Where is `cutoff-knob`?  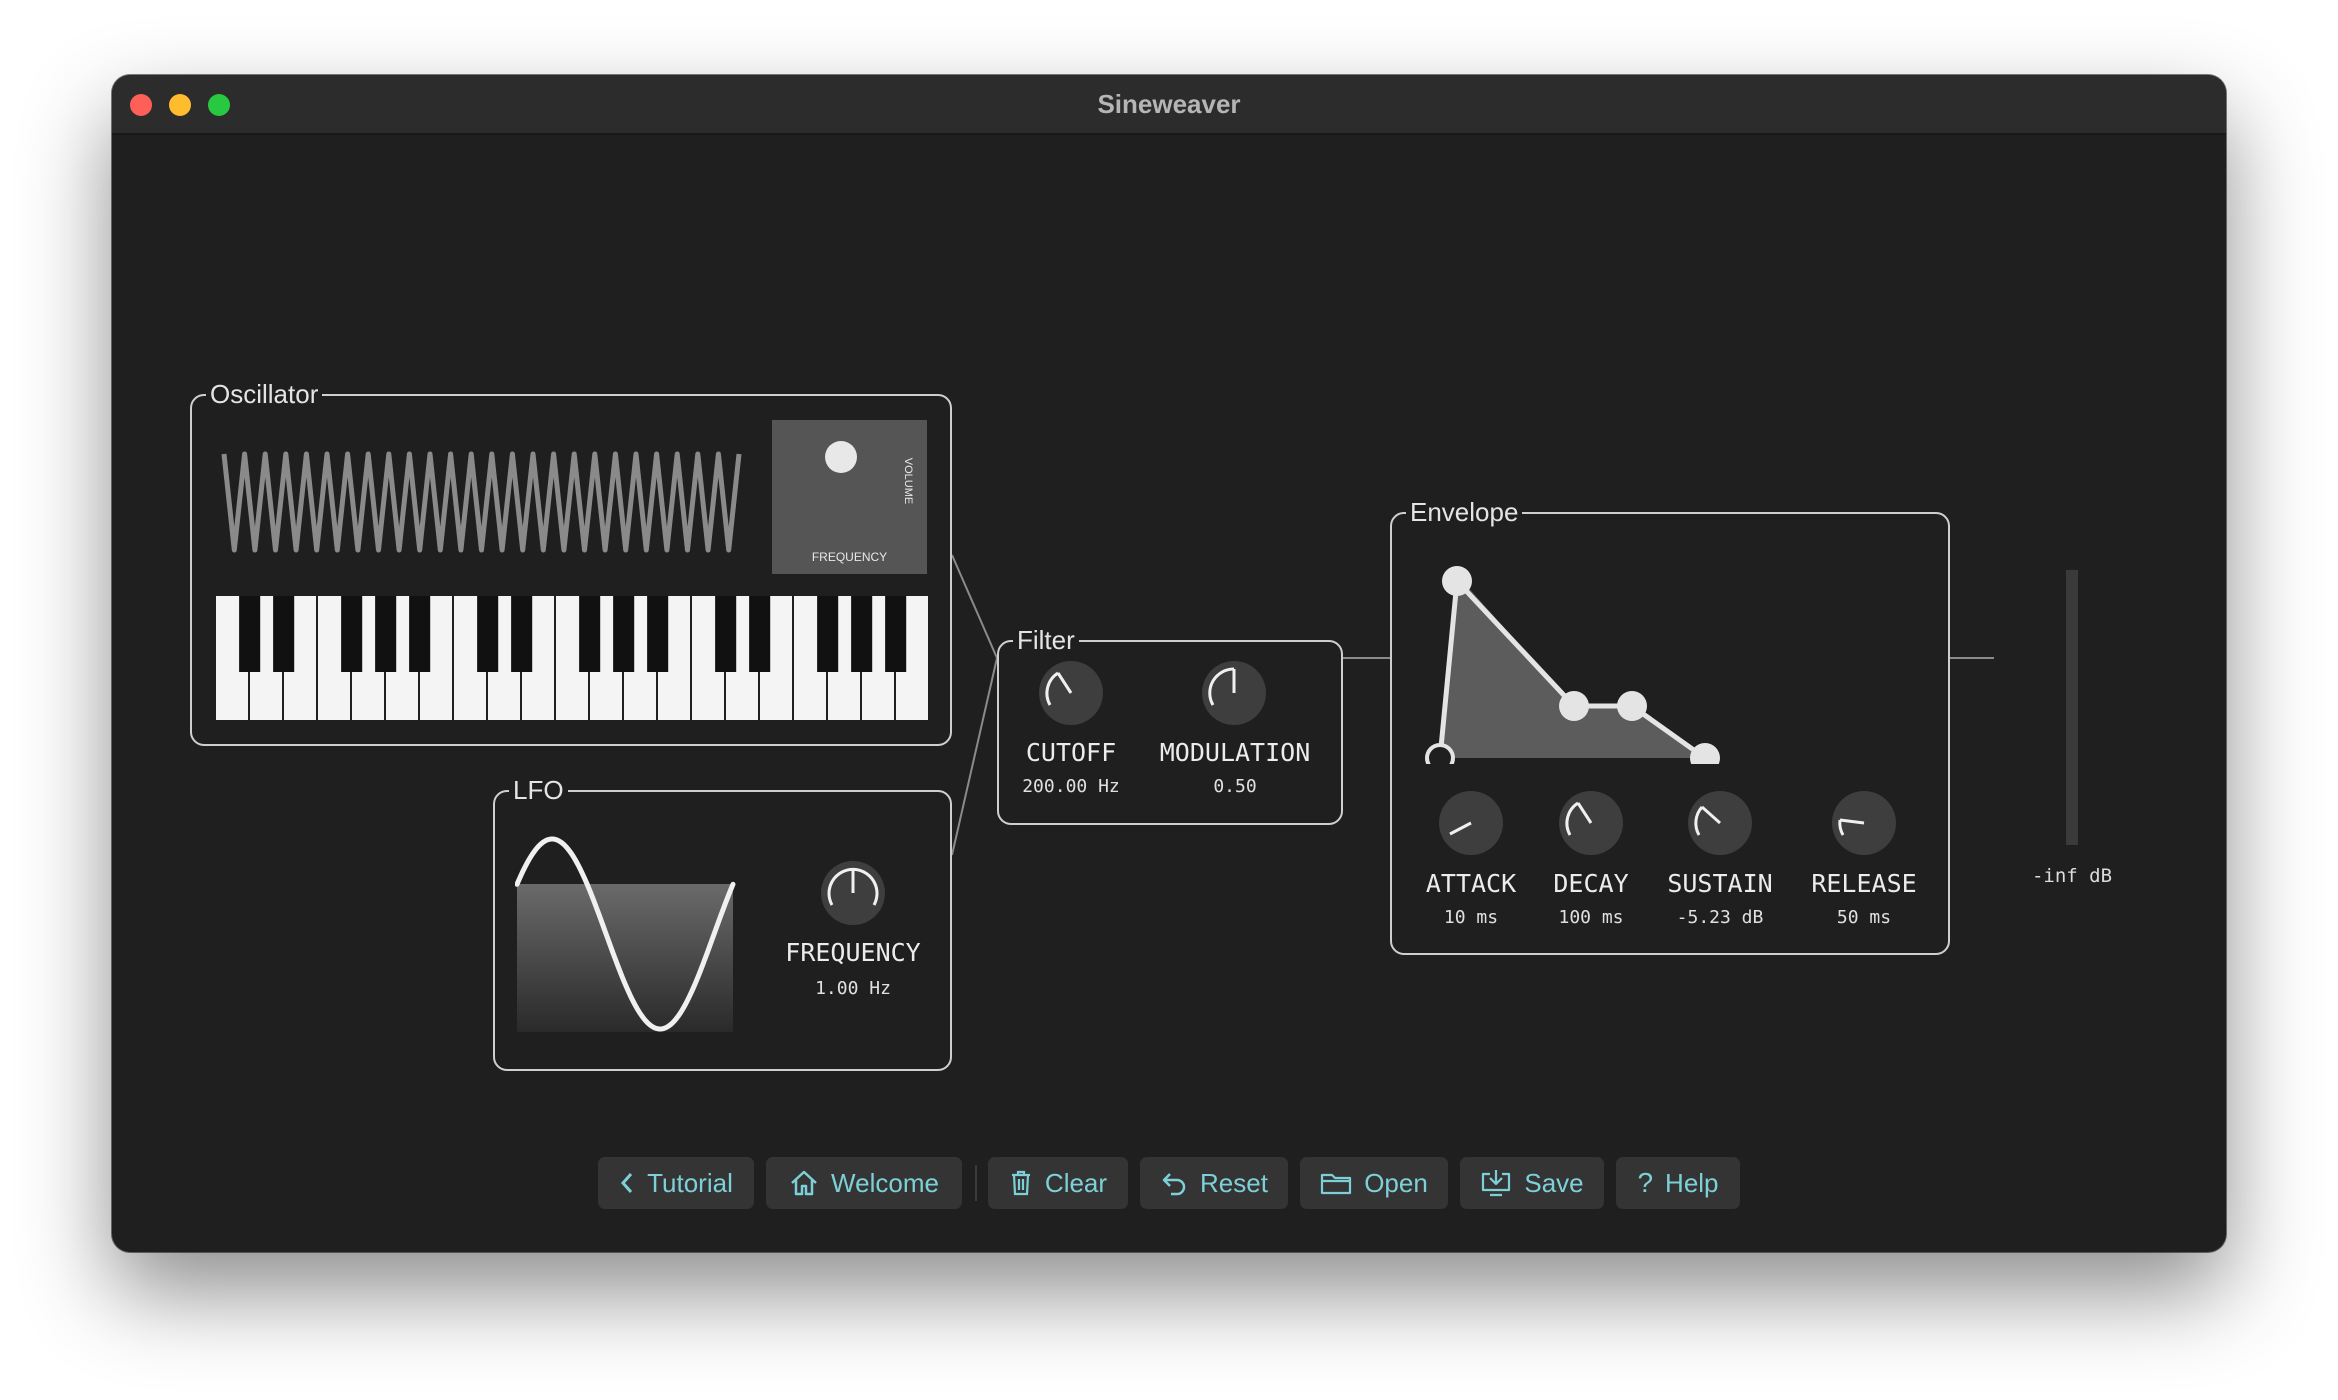
cutoff-knob is located at coordinates (1071, 693).